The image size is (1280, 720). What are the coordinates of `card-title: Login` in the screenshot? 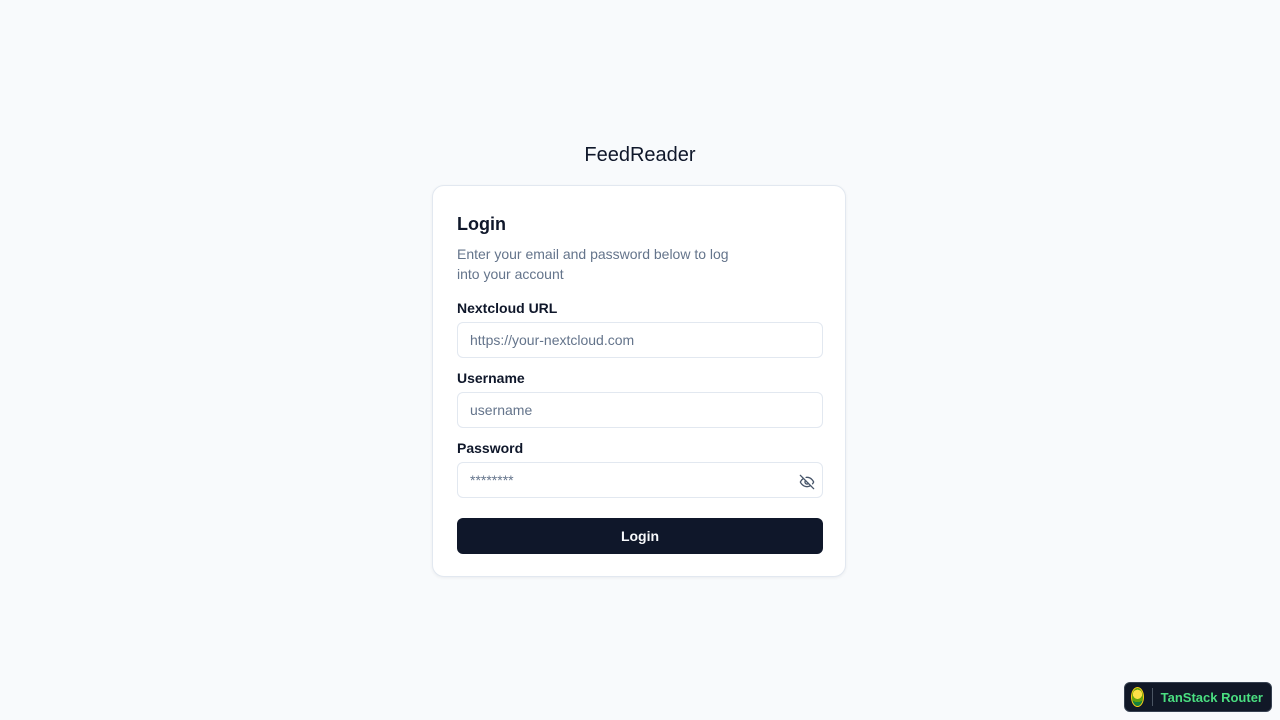 It's located at (481, 224).